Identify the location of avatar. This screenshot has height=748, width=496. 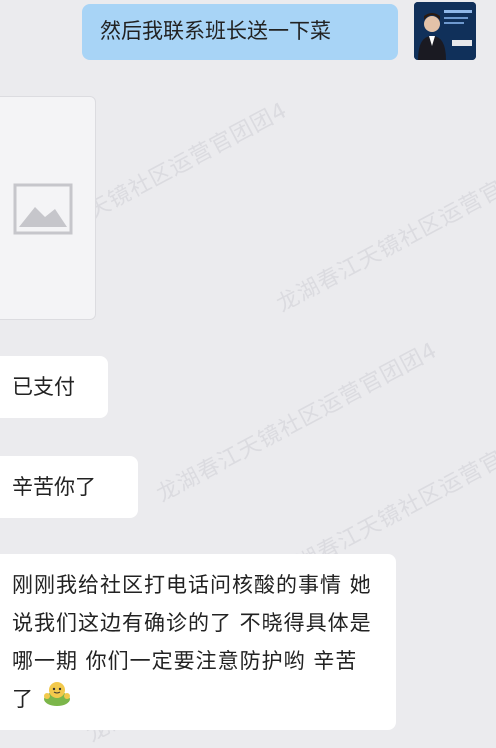
(445, 31).